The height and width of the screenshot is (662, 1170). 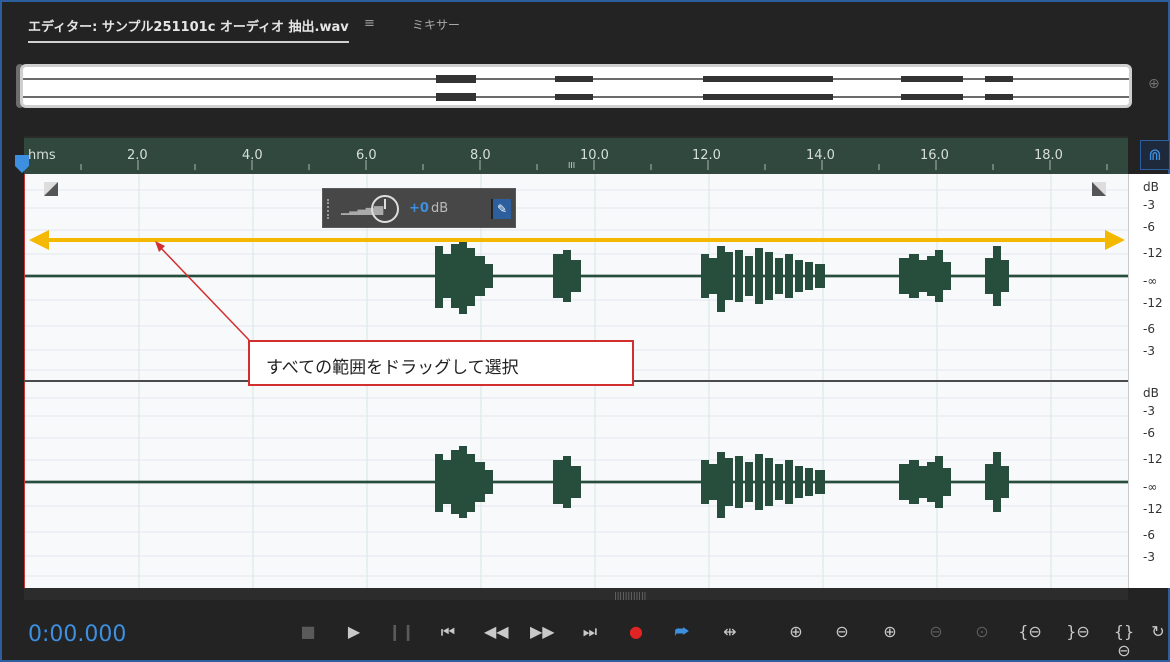 What do you see at coordinates (1154, 84) in the screenshot?
I see `zoom-navigator-icon: ⊕` at bounding box center [1154, 84].